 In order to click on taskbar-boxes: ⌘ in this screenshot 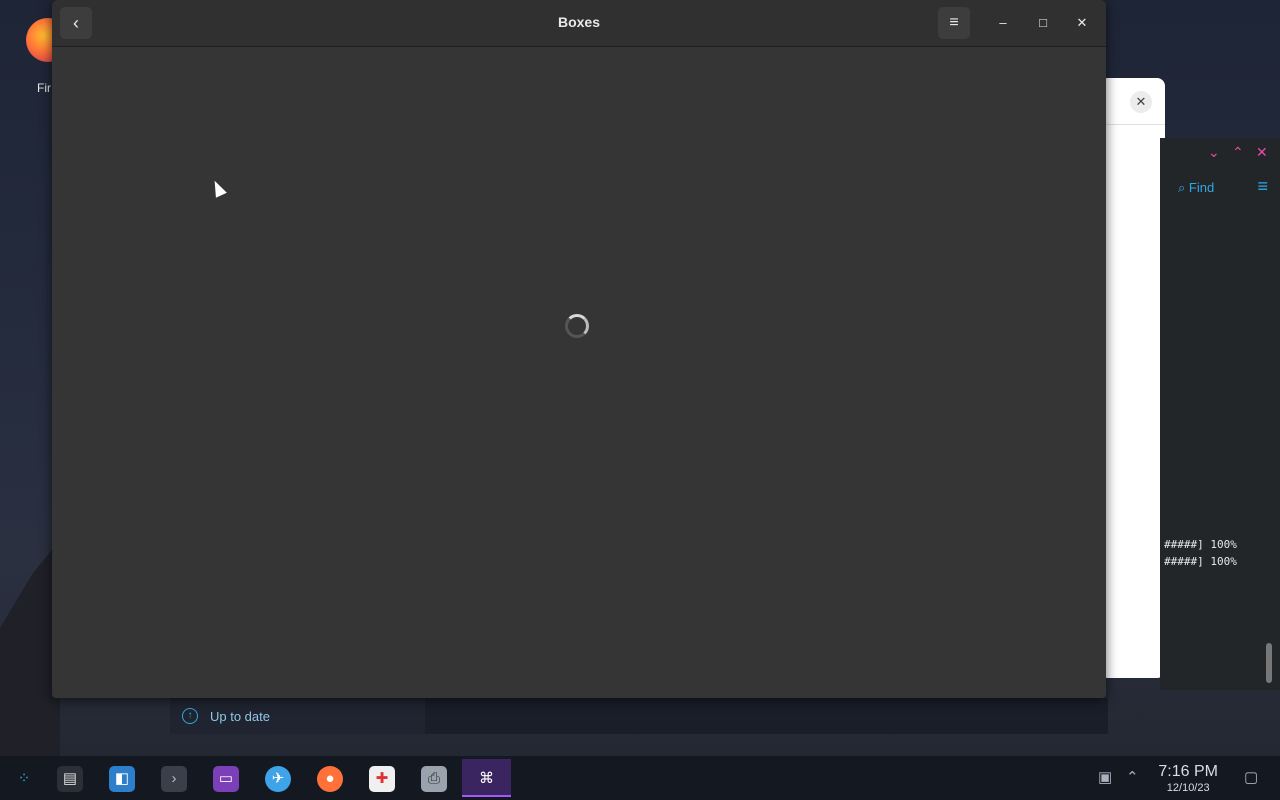, I will do `click(486, 778)`.